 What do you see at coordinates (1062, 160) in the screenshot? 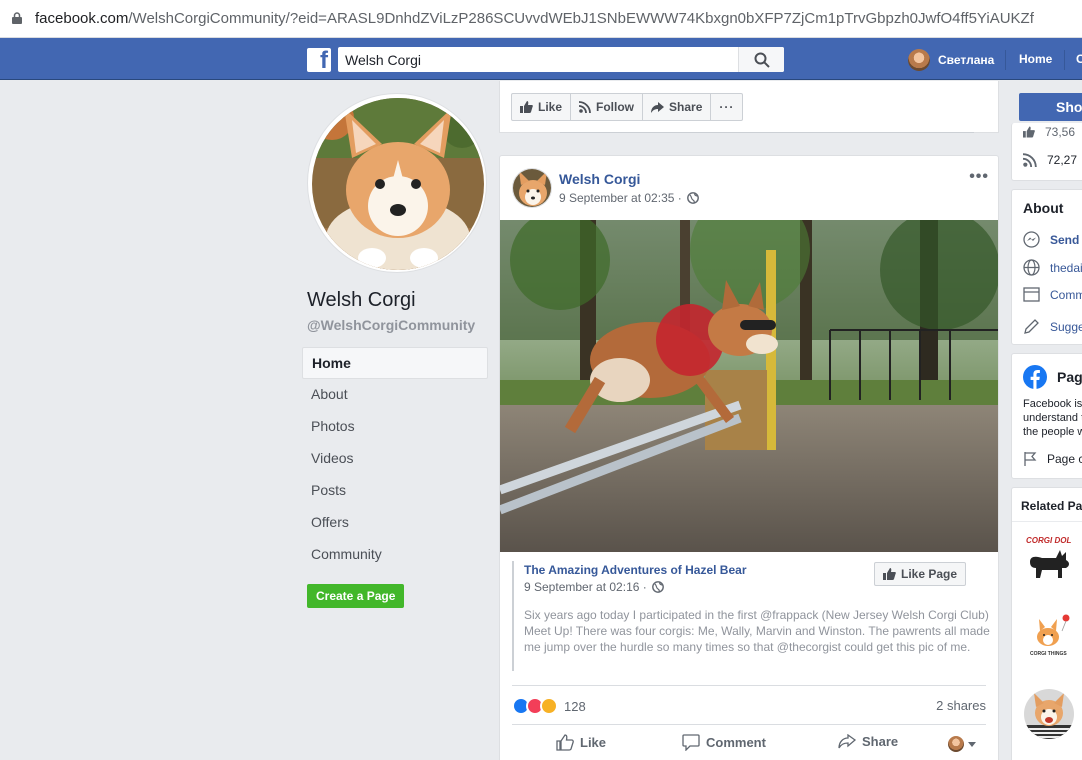
I see `followers-count: 72,27` at bounding box center [1062, 160].